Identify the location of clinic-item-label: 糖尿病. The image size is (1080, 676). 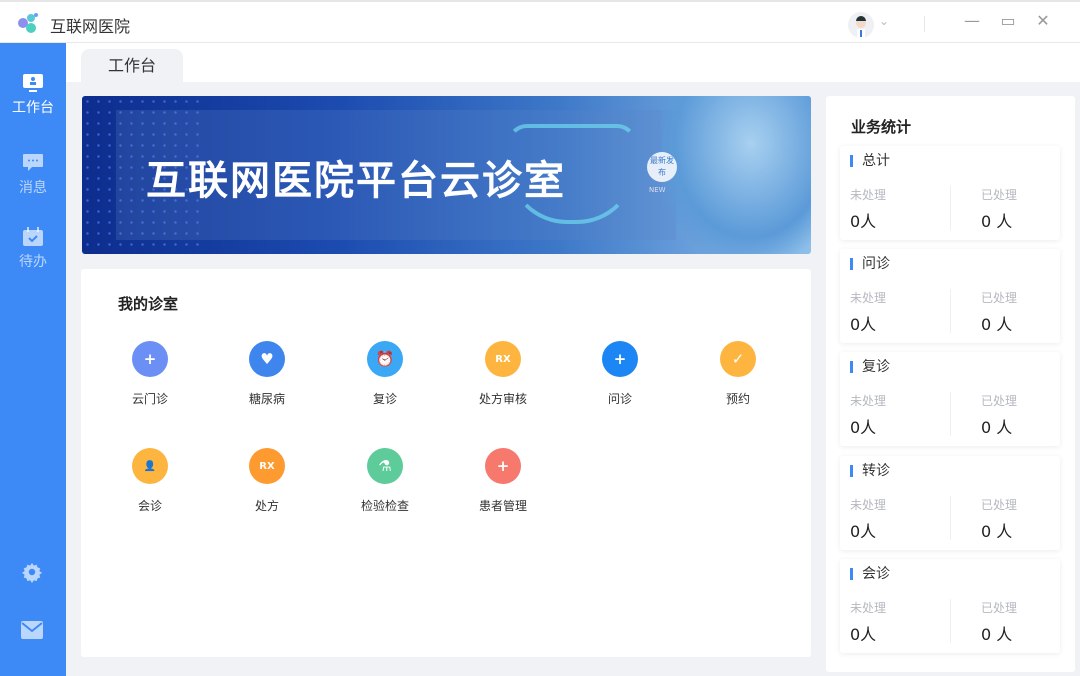
(266, 399).